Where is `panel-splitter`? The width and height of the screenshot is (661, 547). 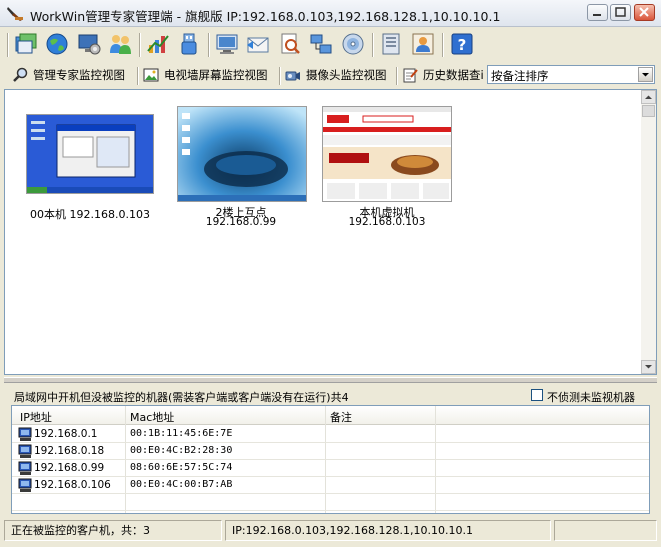
panel-splitter is located at coordinates (330, 380).